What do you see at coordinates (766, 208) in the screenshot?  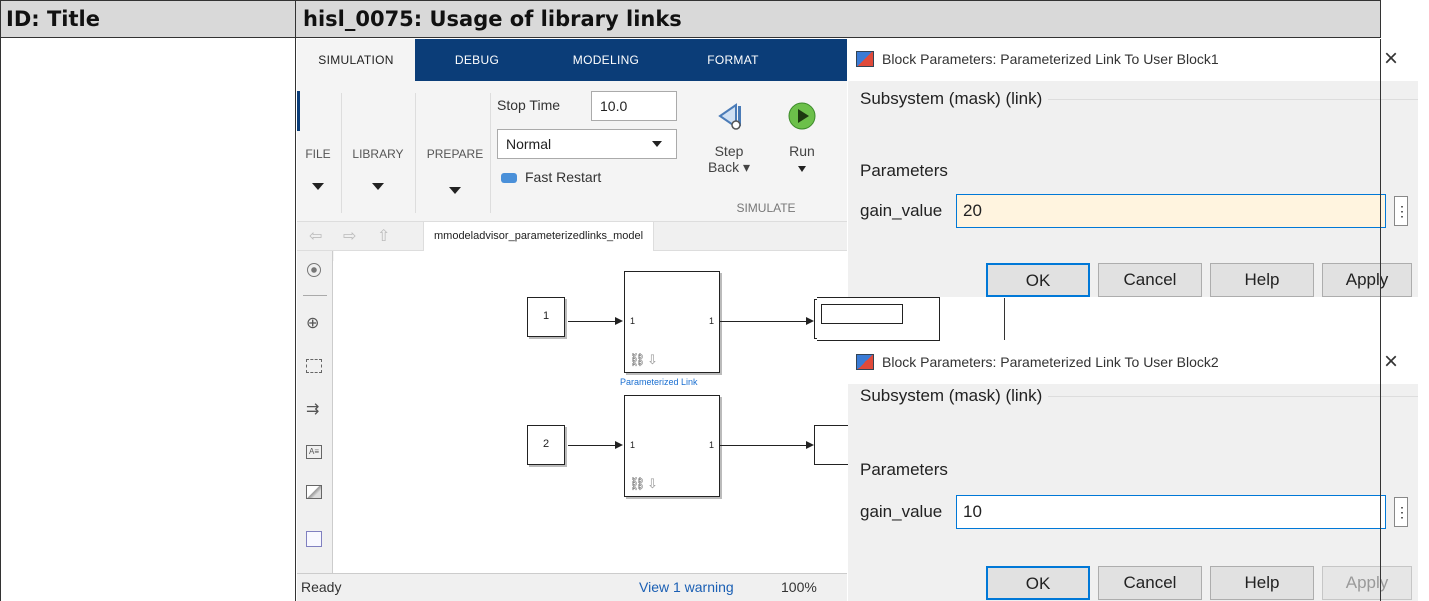 I see `simulate-section-label: SIMULATE` at bounding box center [766, 208].